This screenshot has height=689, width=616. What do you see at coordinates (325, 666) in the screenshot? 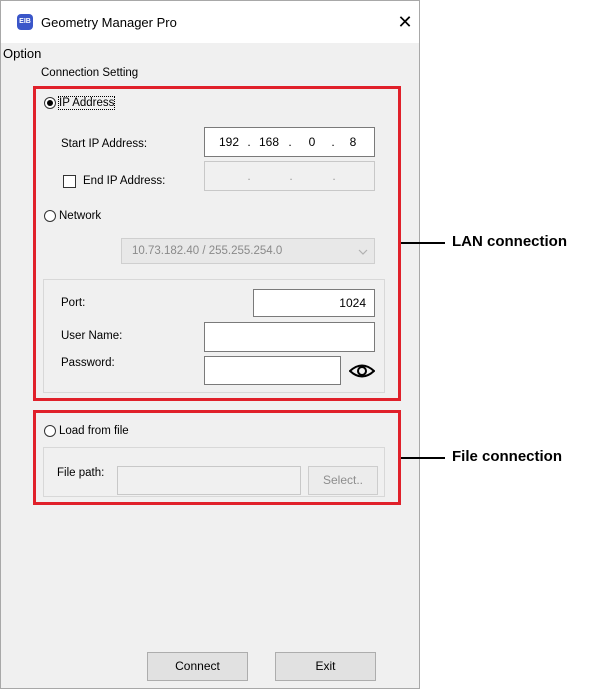
I see `exit-button: Exit` at bounding box center [325, 666].